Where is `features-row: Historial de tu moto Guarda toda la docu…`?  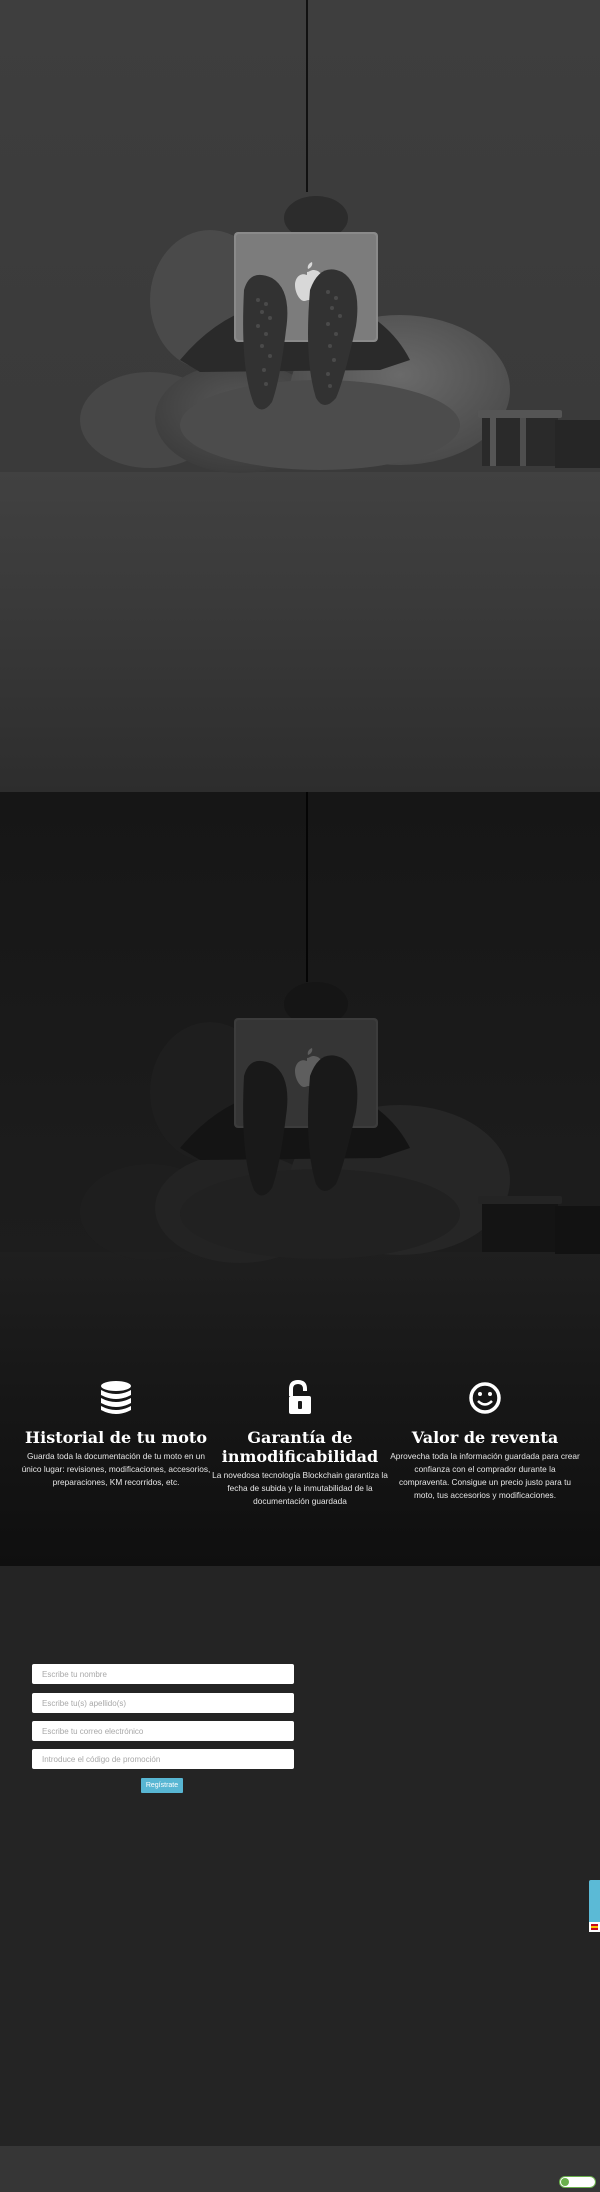 features-row: Historial de tu moto Guarda toda la docu… is located at coordinates (300, 1465).